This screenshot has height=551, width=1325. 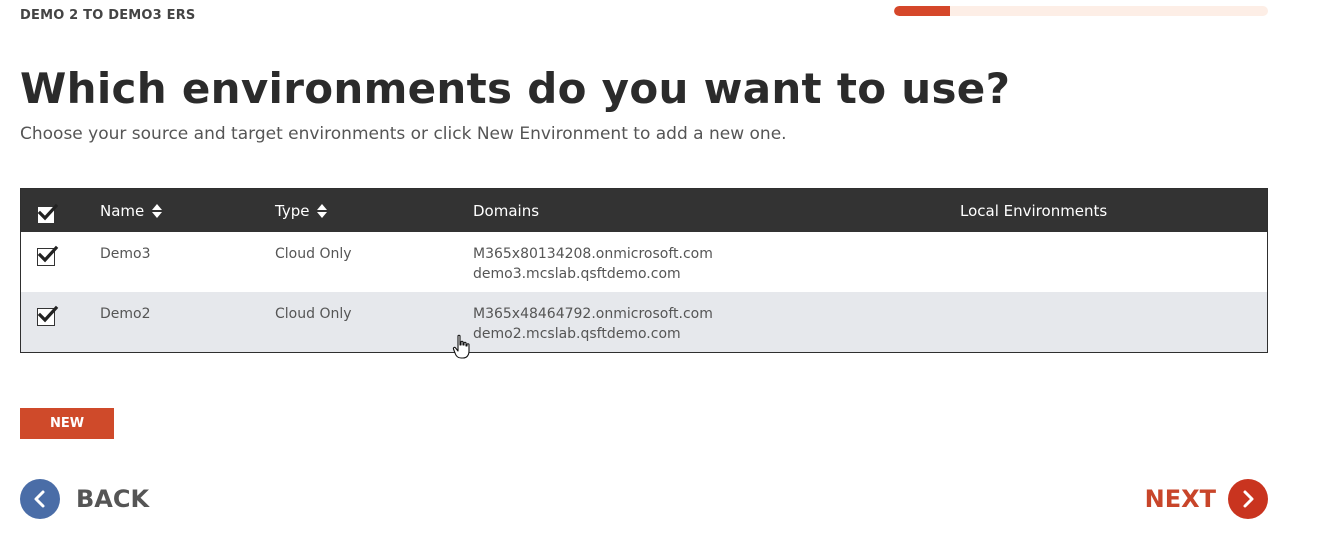 I want to click on back-button: BACK, so click(x=84, y=499).